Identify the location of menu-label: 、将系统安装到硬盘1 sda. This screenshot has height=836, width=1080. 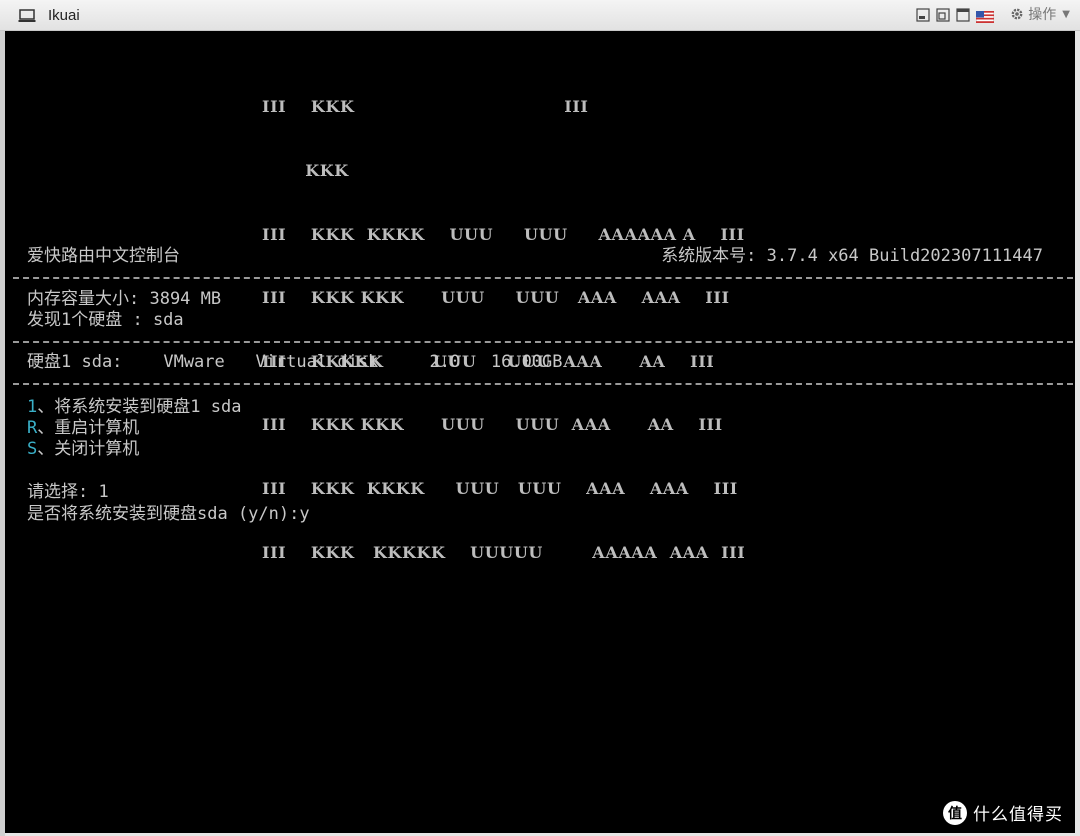
(139, 407).